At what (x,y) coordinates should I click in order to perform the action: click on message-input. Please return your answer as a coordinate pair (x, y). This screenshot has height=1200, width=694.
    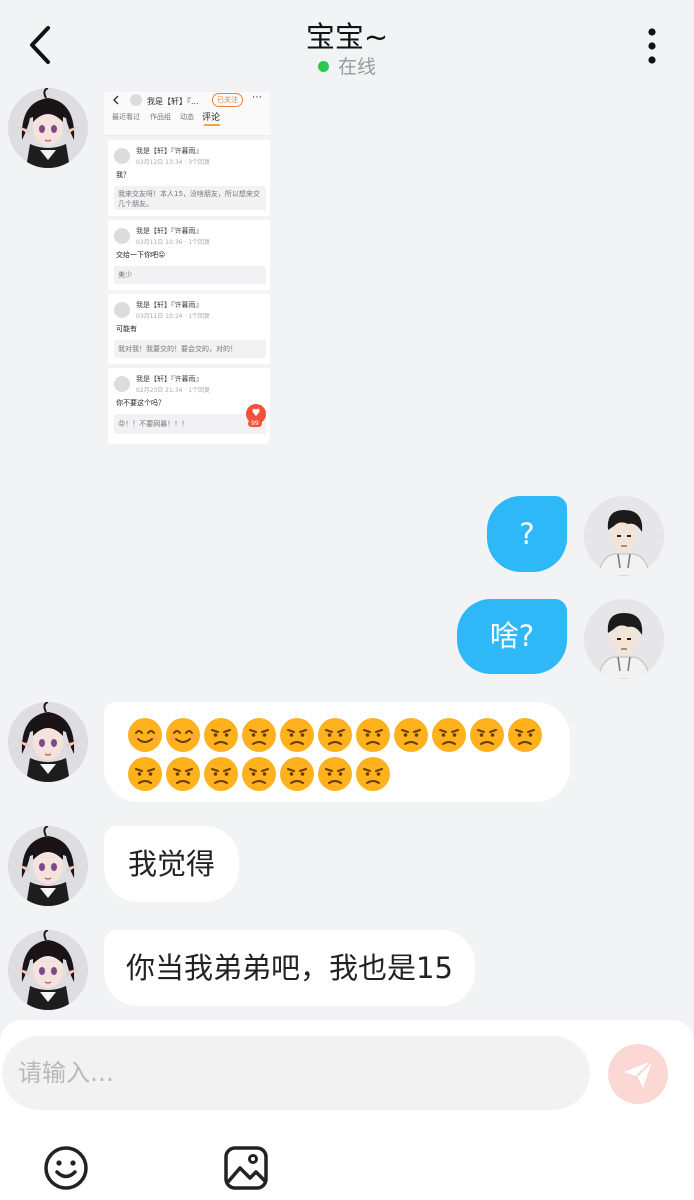
    Looking at the image, I should click on (296, 1073).